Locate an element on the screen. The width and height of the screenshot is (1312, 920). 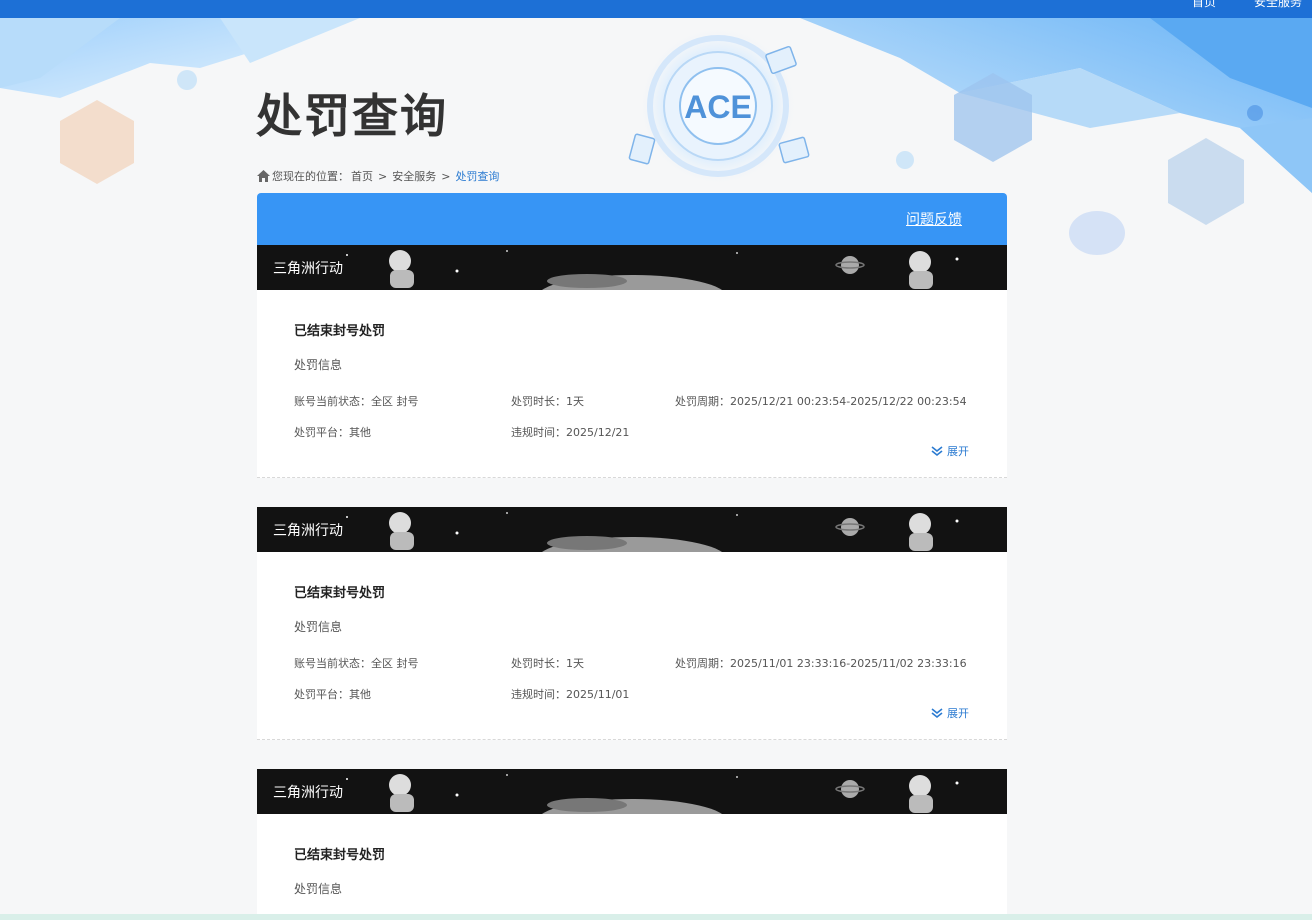
violation-field: 违规时间：2025/11/01 is located at coordinates (570, 694).